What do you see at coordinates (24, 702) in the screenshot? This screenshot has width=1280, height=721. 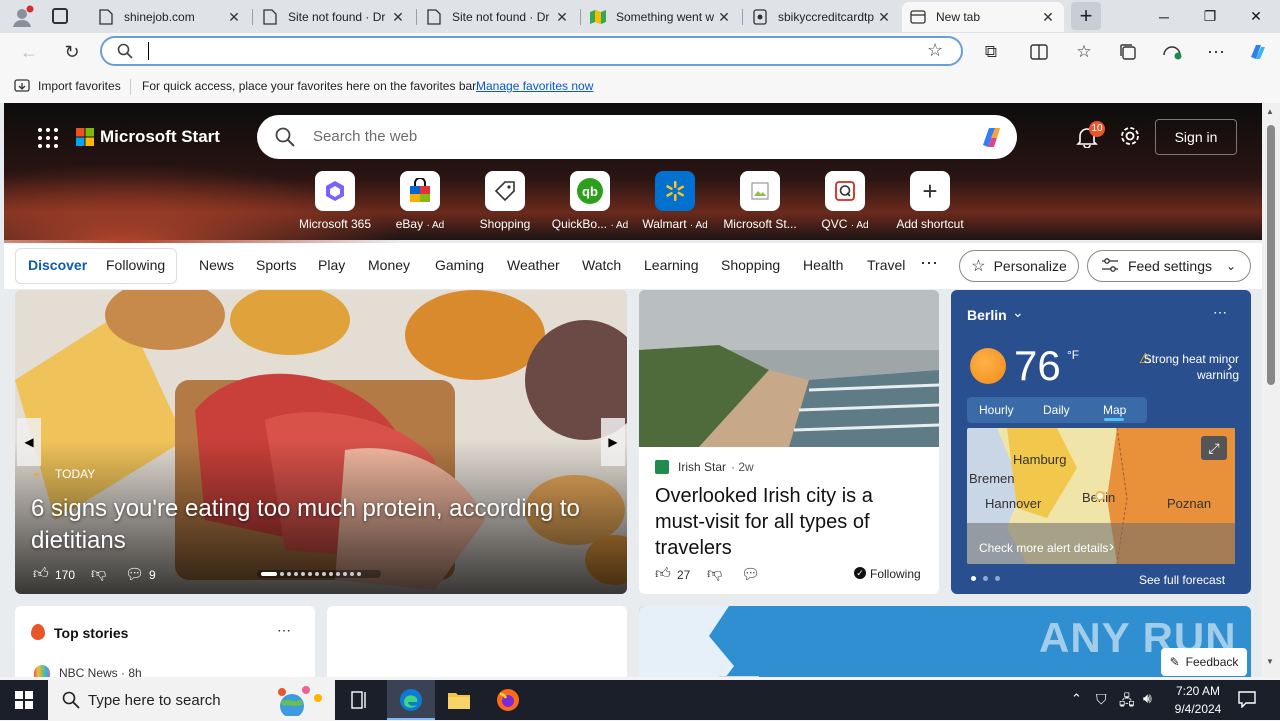 I see `windows-start-icon` at bounding box center [24, 702].